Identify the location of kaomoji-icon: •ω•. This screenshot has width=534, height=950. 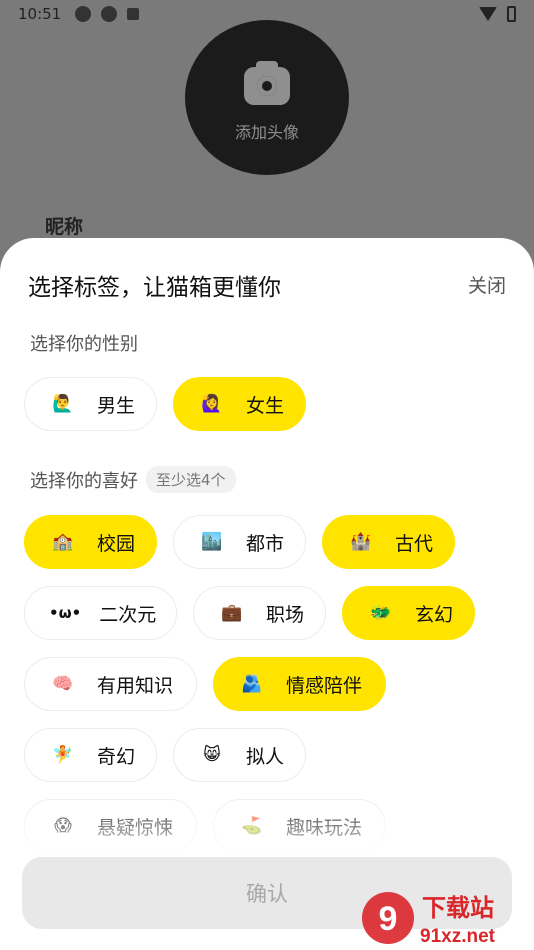
(65, 613).